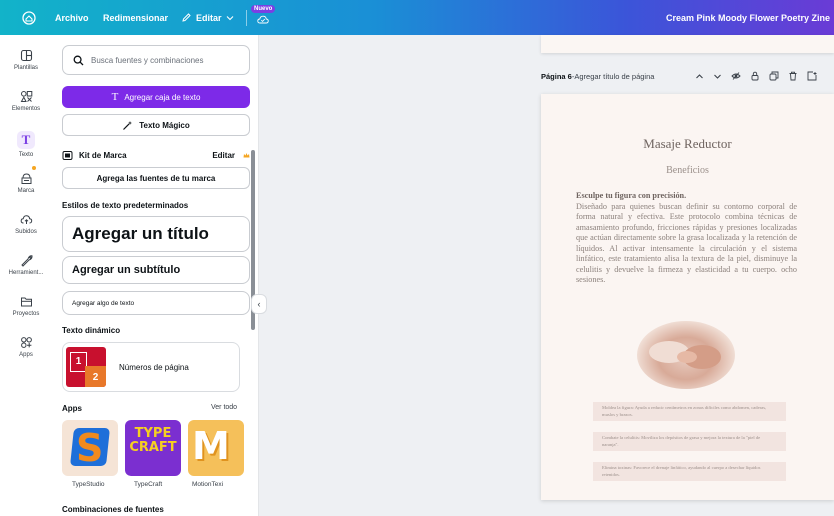 The width and height of the screenshot is (834, 516). Describe the element at coordinates (95, 376) in the screenshot. I see `thumb-page-two: 2` at that location.